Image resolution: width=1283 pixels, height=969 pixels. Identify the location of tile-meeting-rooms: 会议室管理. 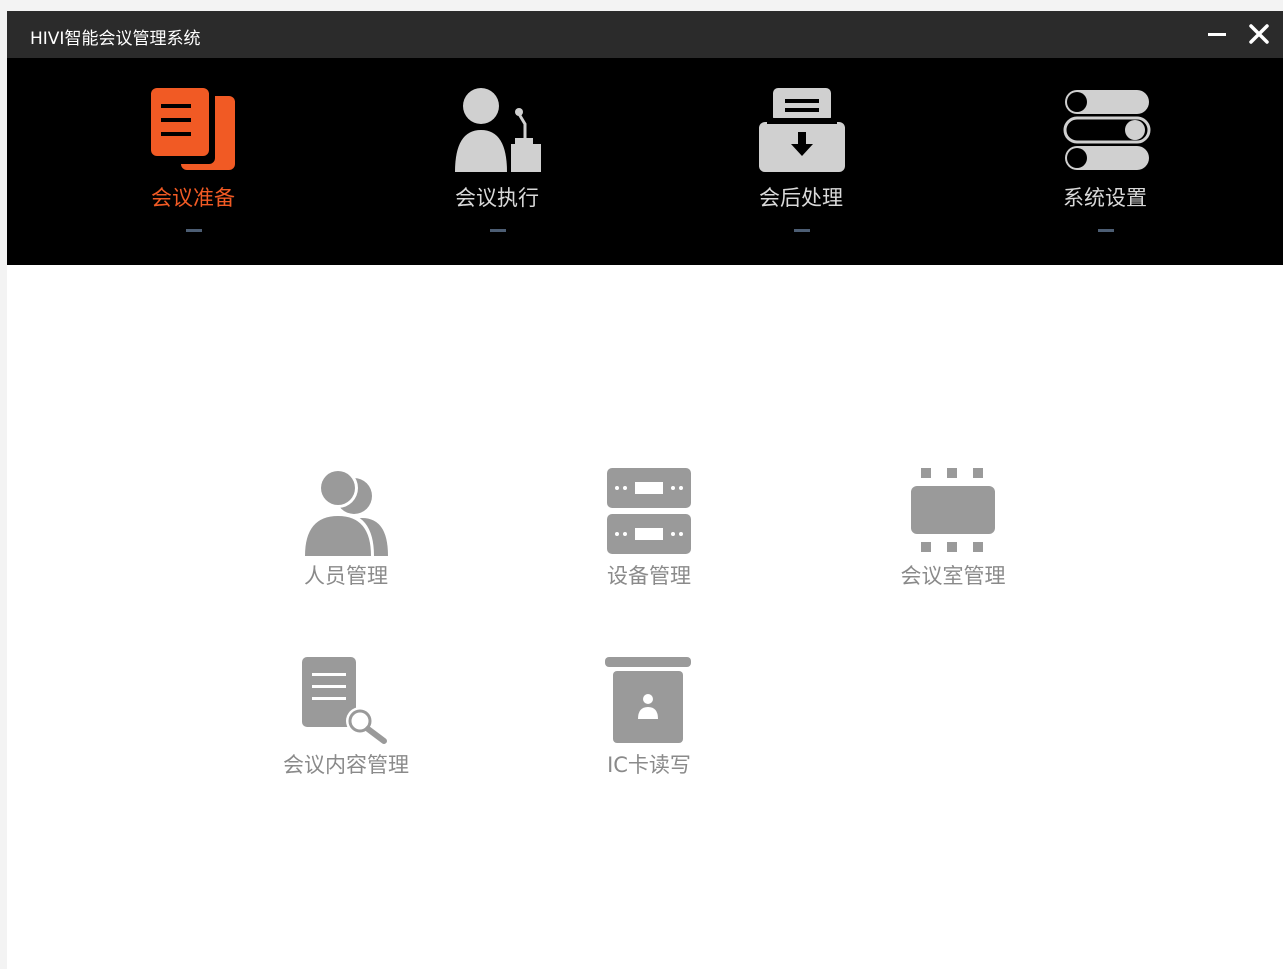
(953, 538).